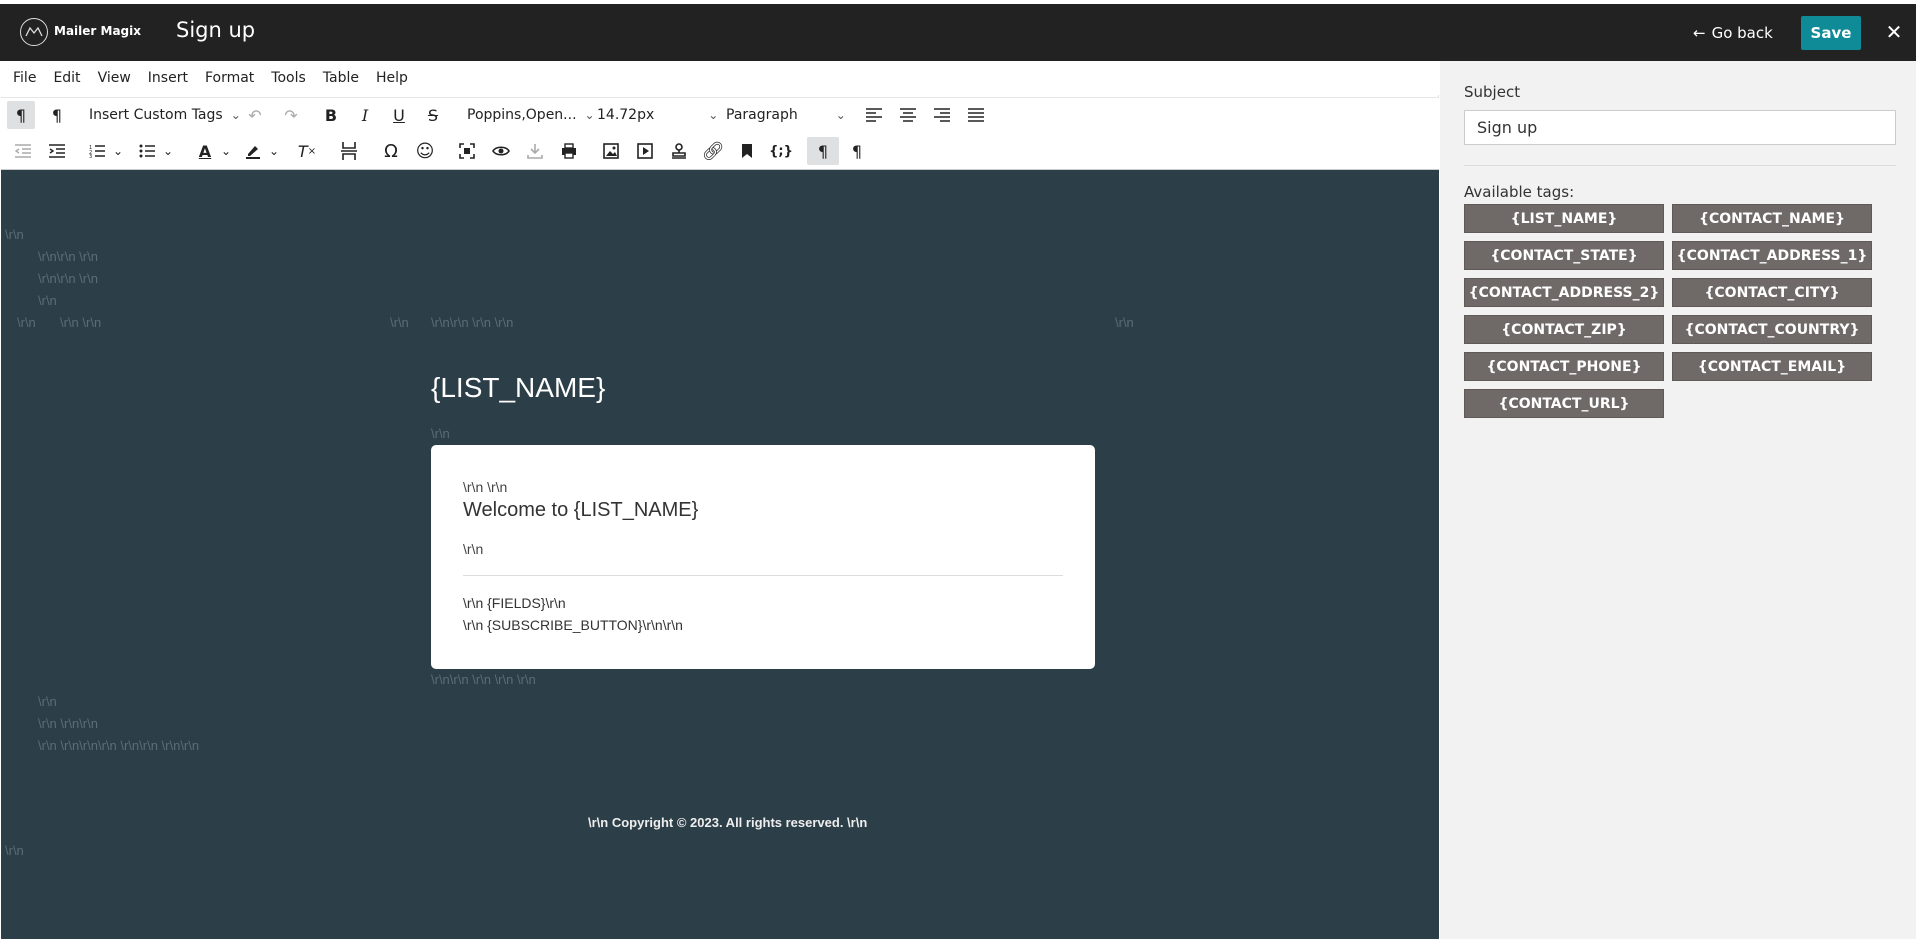 The image size is (1916, 939). What do you see at coordinates (1772, 255) in the screenshot?
I see `tag-button: {CONTACT_ADDRESS_1}` at bounding box center [1772, 255].